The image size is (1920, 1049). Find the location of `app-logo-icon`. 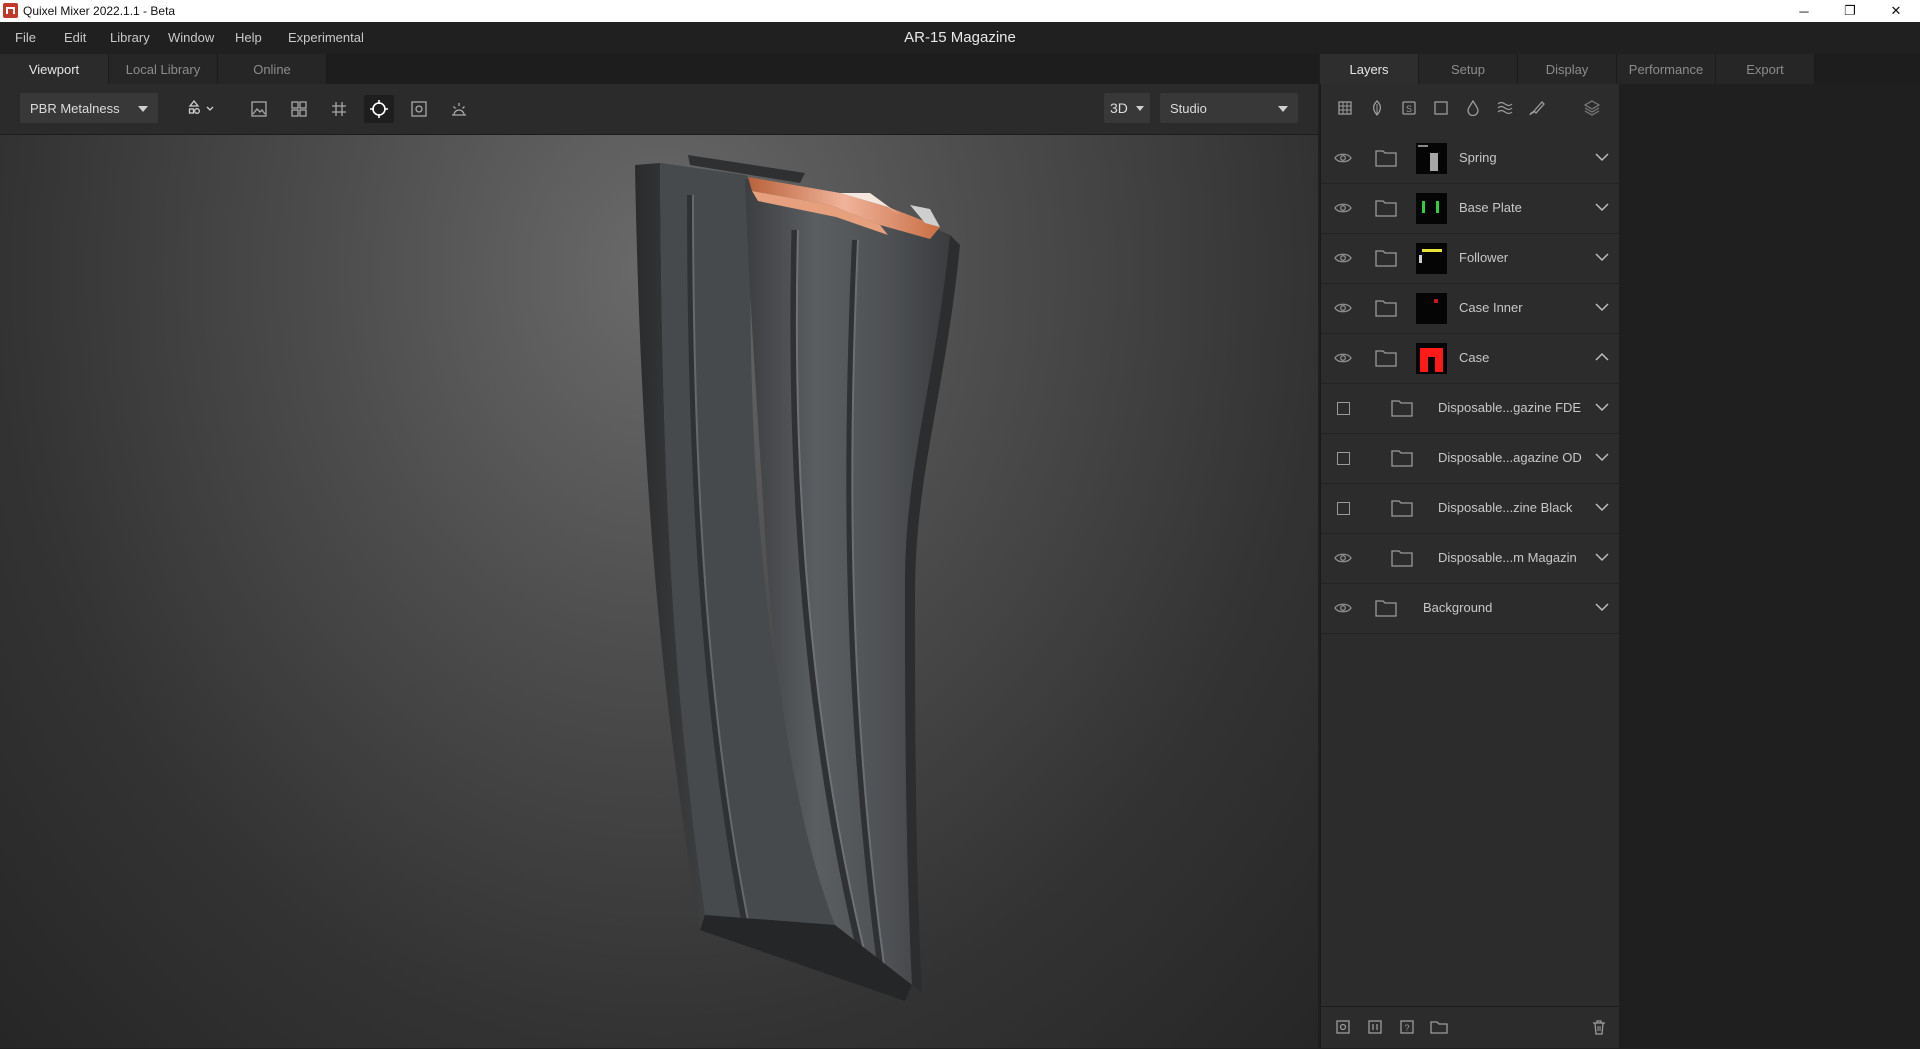

app-logo-icon is located at coordinates (10, 10).